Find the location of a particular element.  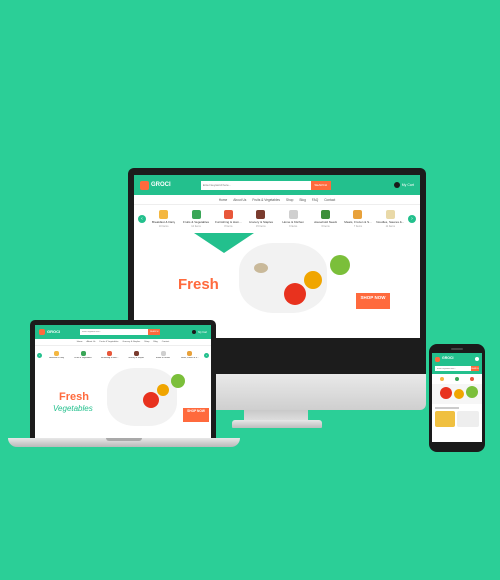

category-item: Breakfast & Dairy is located at coordinates (56, 355).